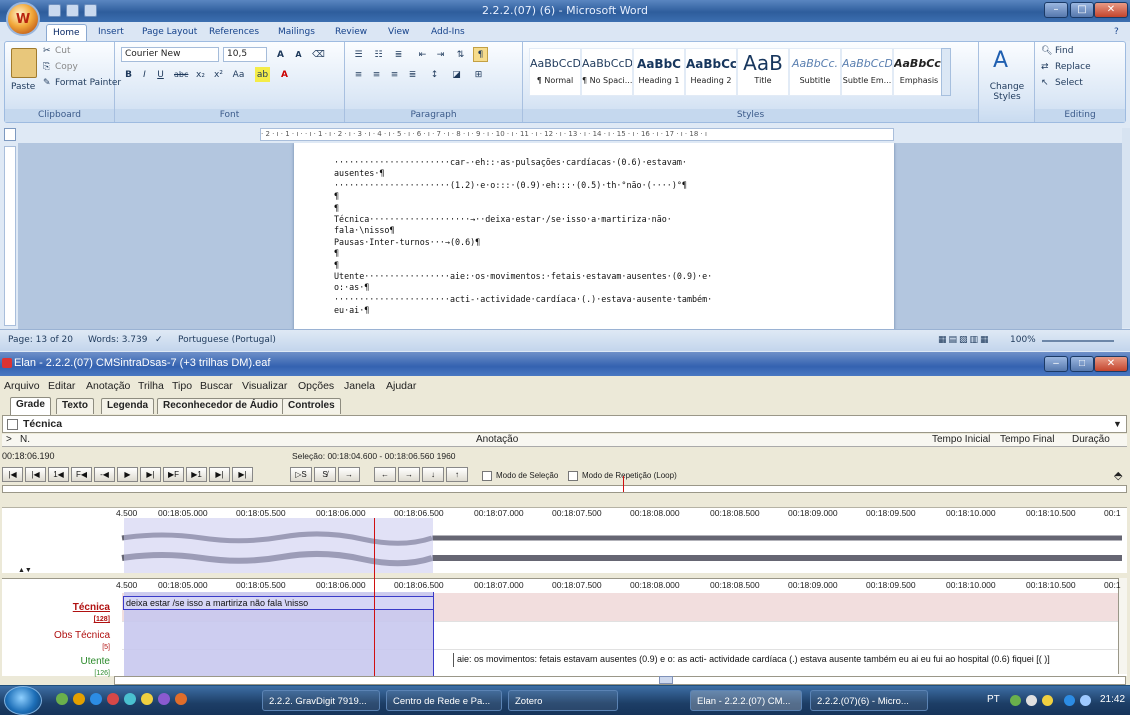 This screenshot has height=715, width=1130. Describe the element at coordinates (47, 51) in the screenshot. I see `cut-icon: ✂` at that location.